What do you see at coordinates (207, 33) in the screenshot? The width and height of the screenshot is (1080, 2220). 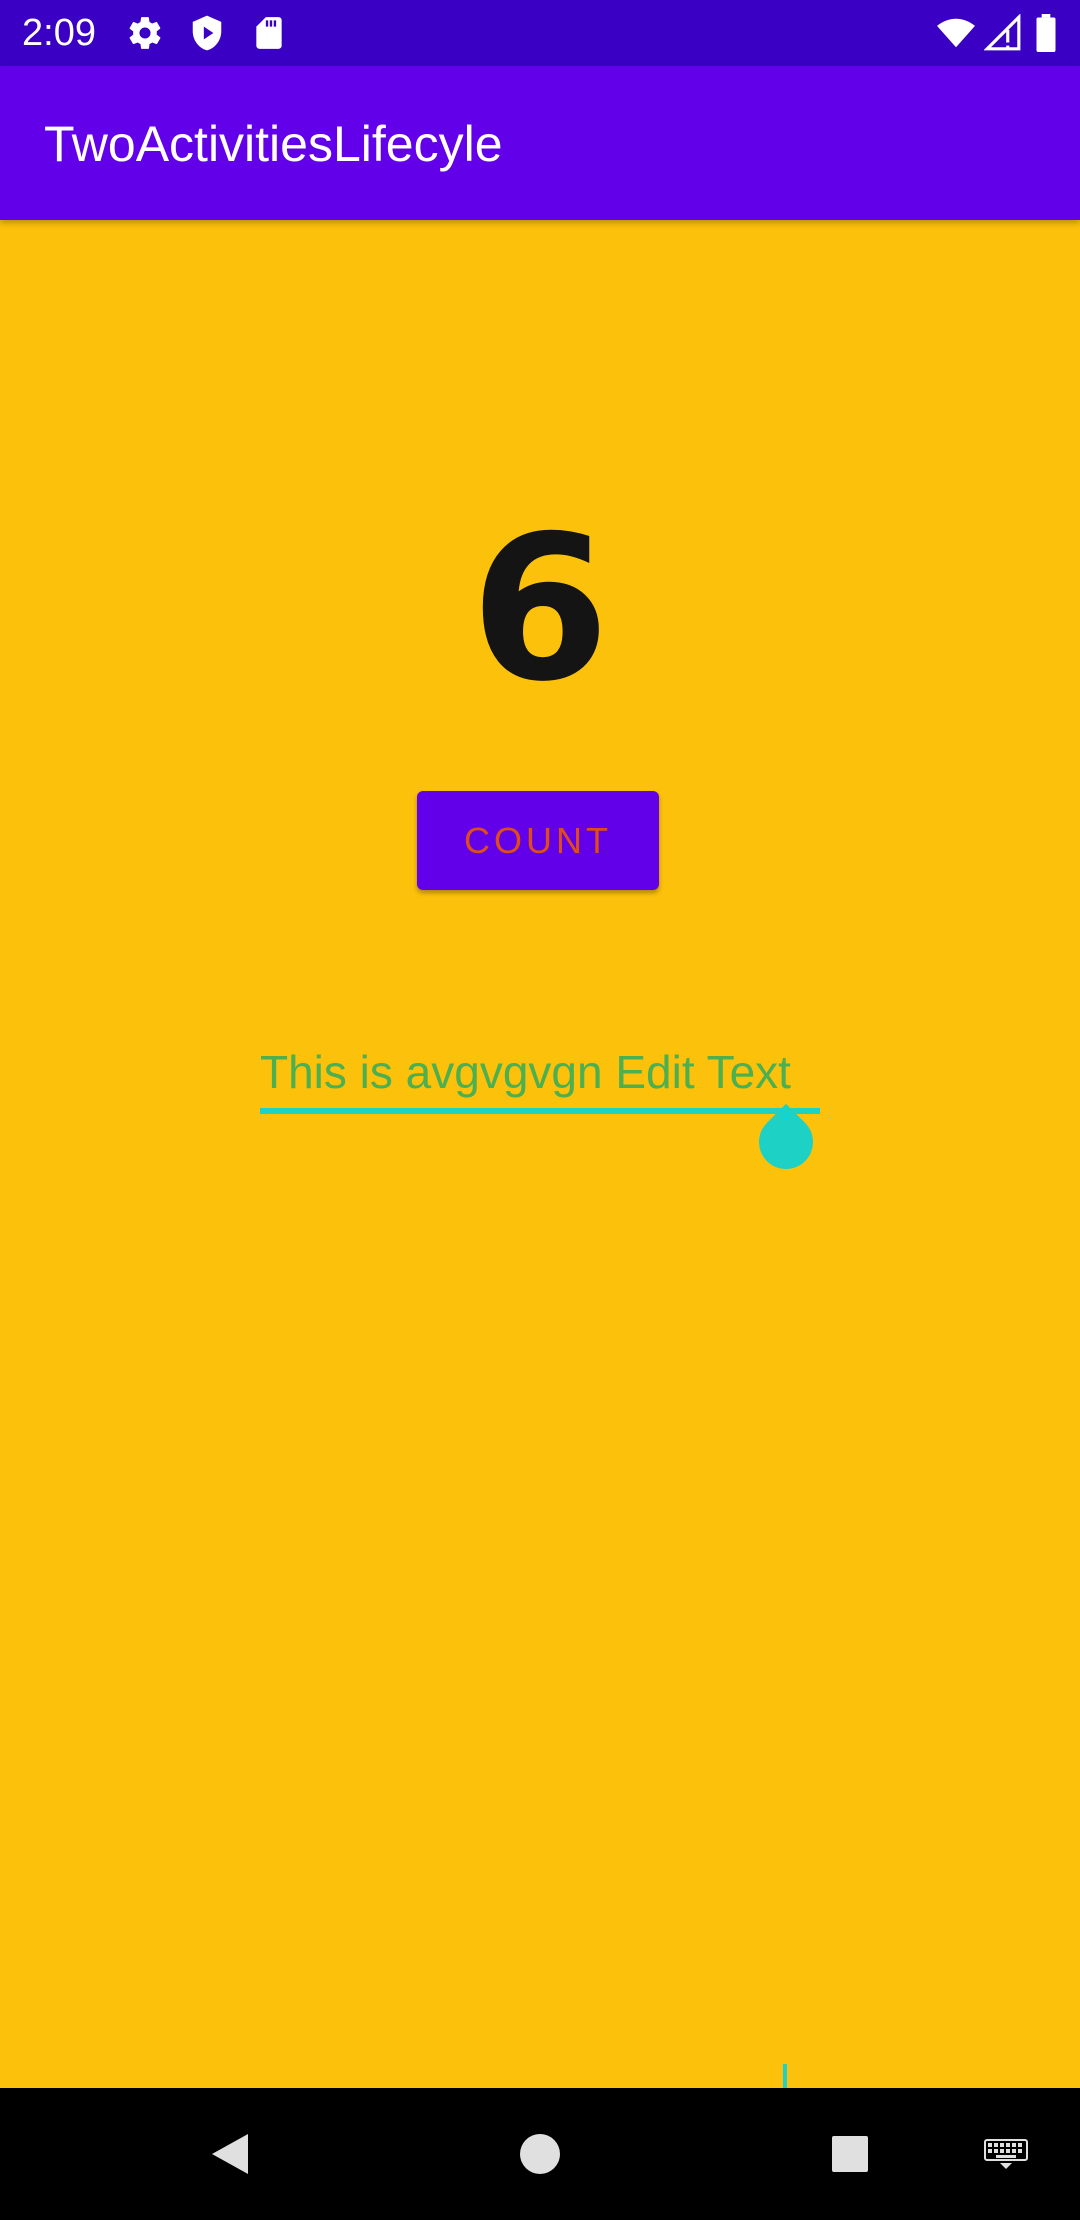 I see `shield-play-icon` at bounding box center [207, 33].